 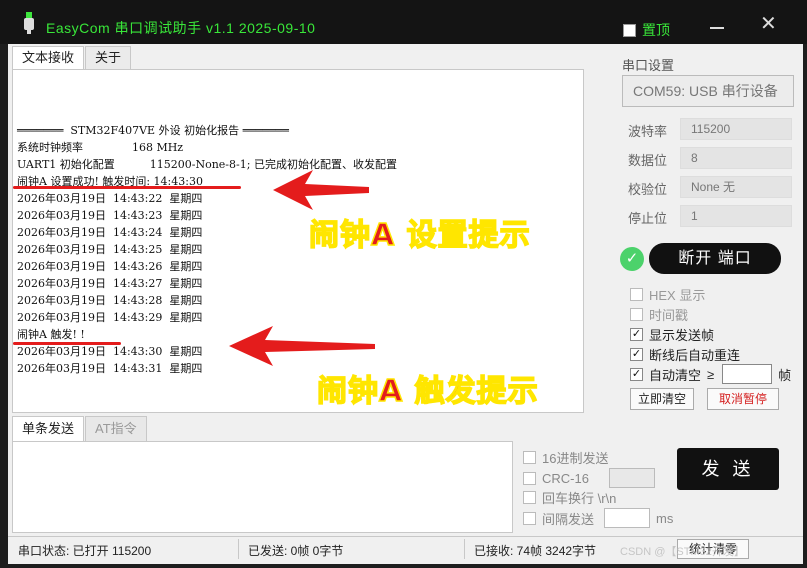 I want to click on baud-label: 波特率, so click(x=648, y=131).